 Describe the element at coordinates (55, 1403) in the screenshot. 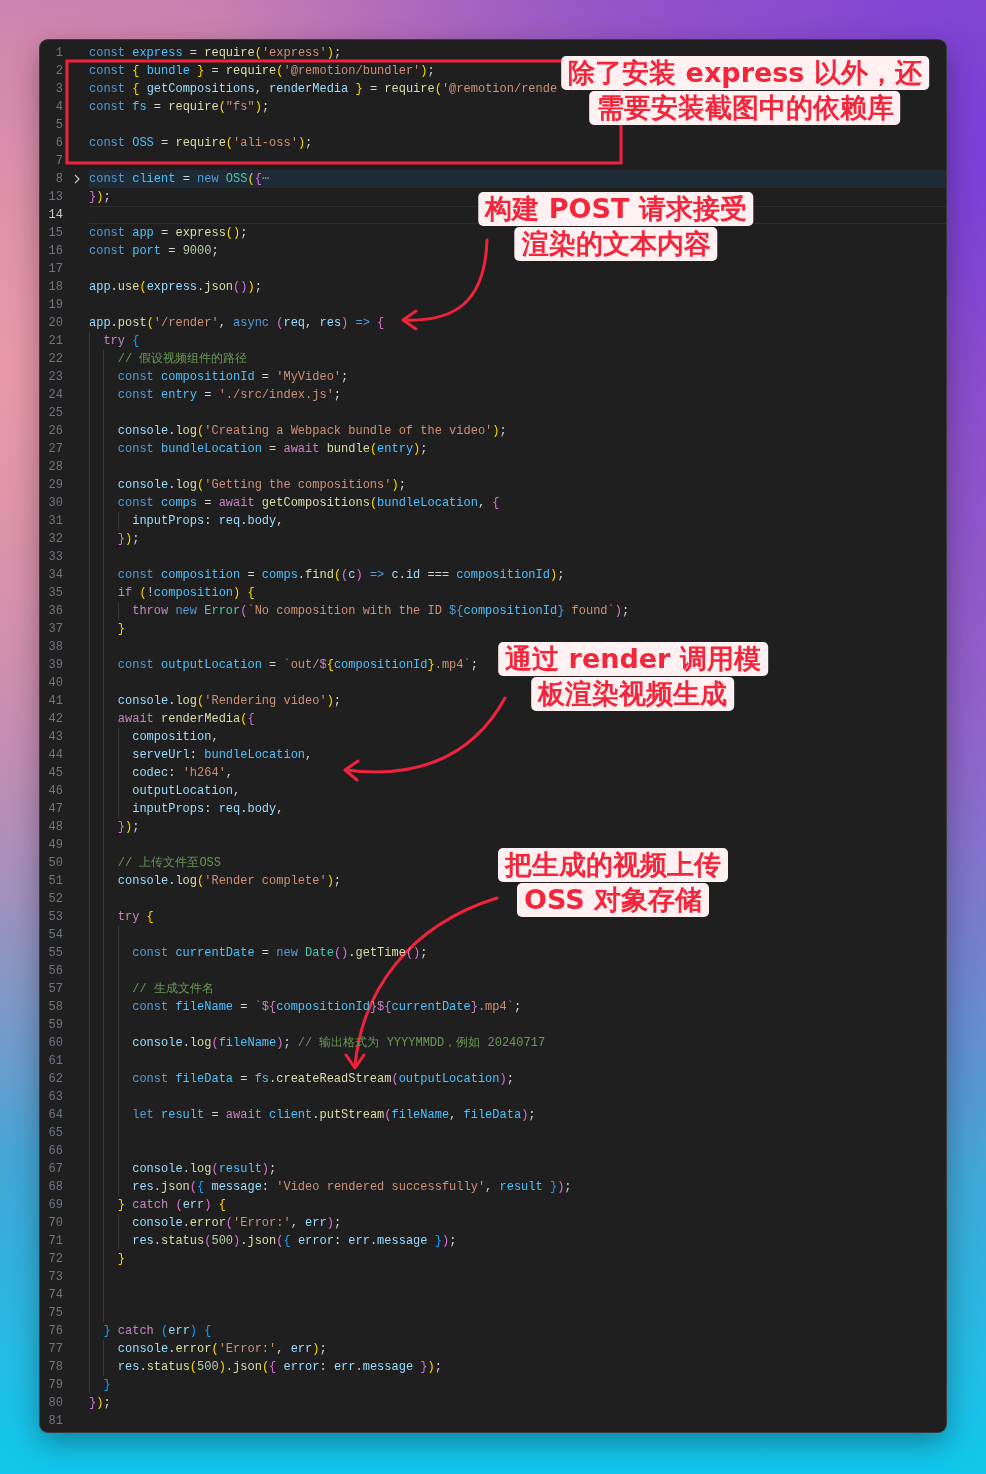

I see `line-number: 80` at that location.